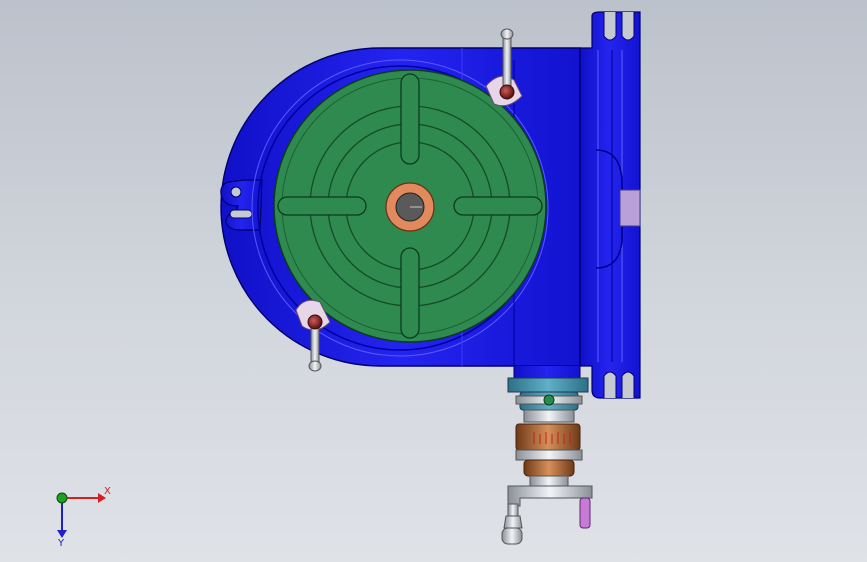 Image resolution: width=867 pixels, height=562 pixels. Describe the element at coordinates (61, 543) in the screenshot. I see `y-axis-label: Y` at that location.